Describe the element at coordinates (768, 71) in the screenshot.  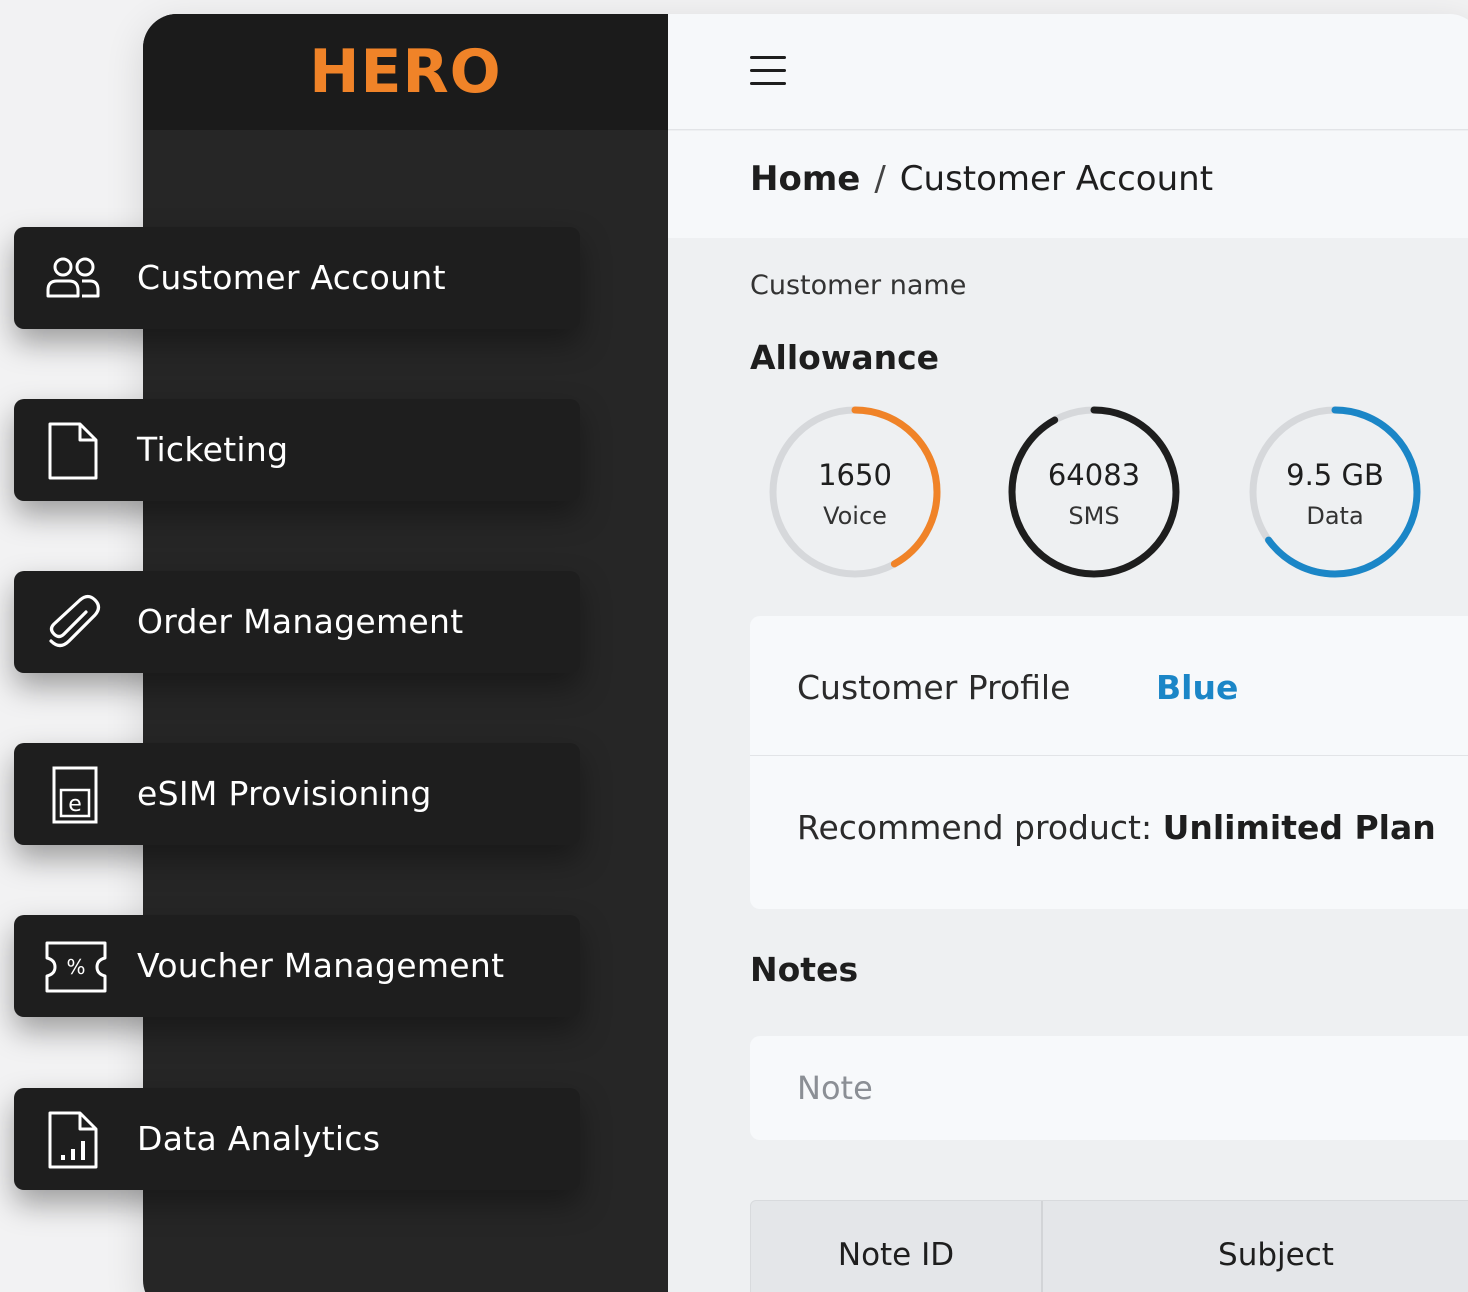
I see `hamburger-menu-icon` at that location.